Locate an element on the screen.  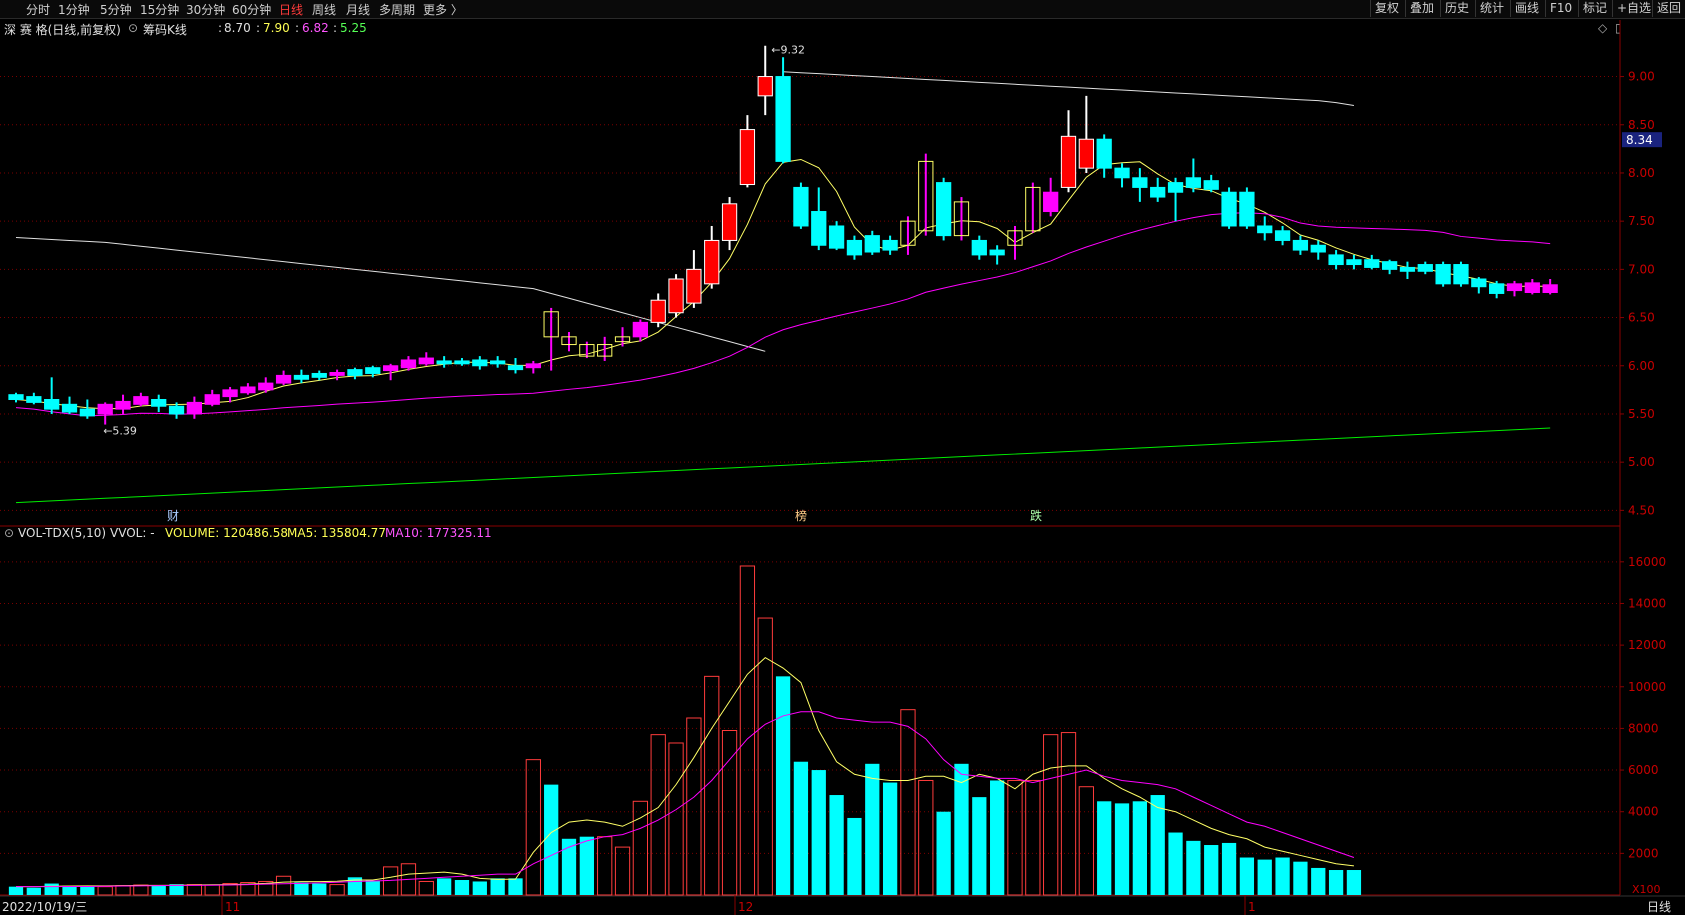
high-marker: ←9.32 is located at coordinates (788, 50).